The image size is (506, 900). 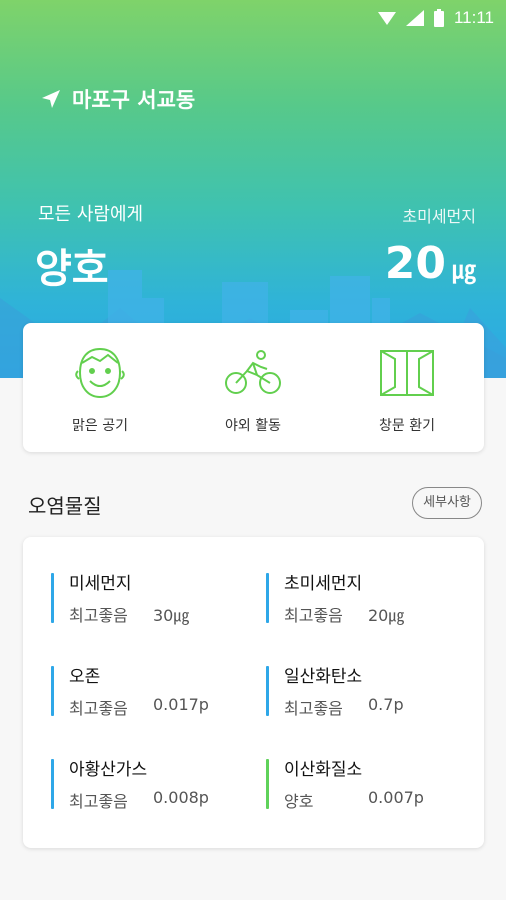 I want to click on status-bar: 11:11, so click(x=253, y=18).